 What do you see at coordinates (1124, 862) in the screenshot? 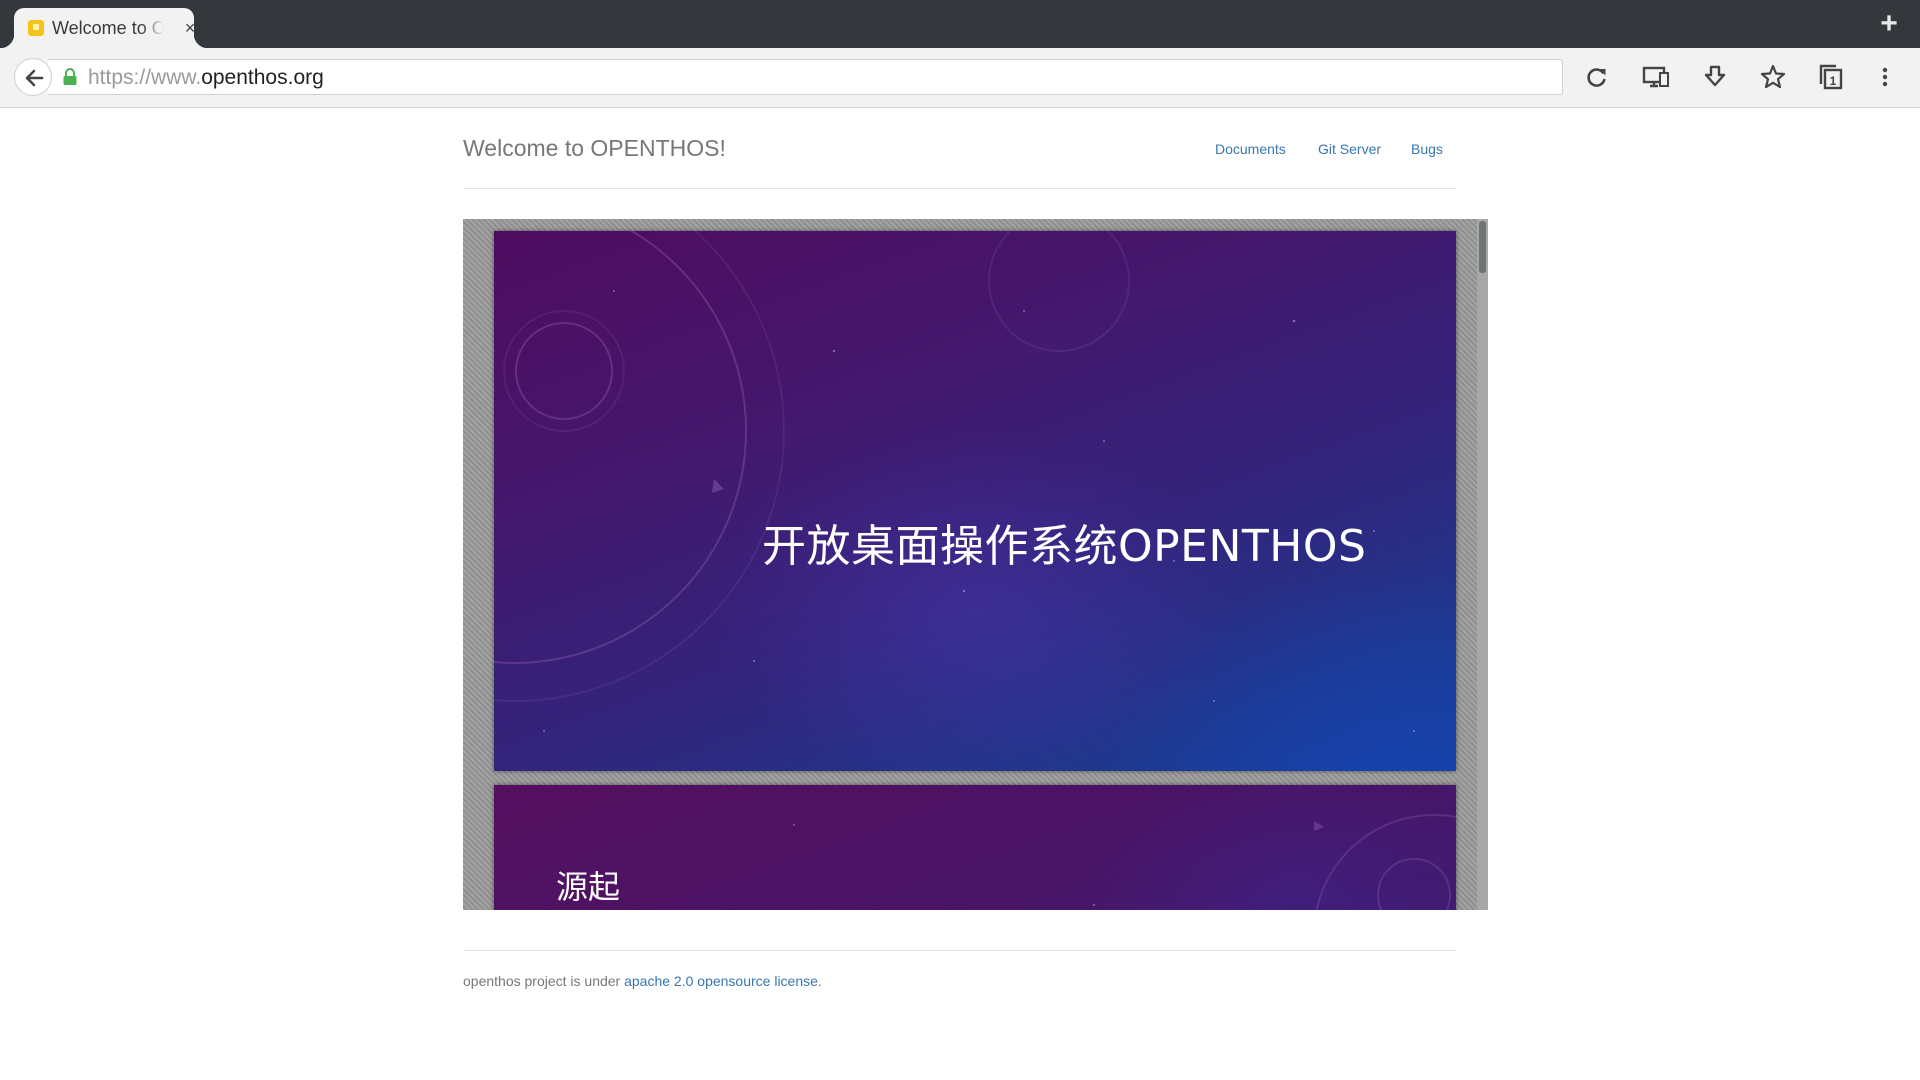
I see `slide-decoration` at bounding box center [1124, 862].